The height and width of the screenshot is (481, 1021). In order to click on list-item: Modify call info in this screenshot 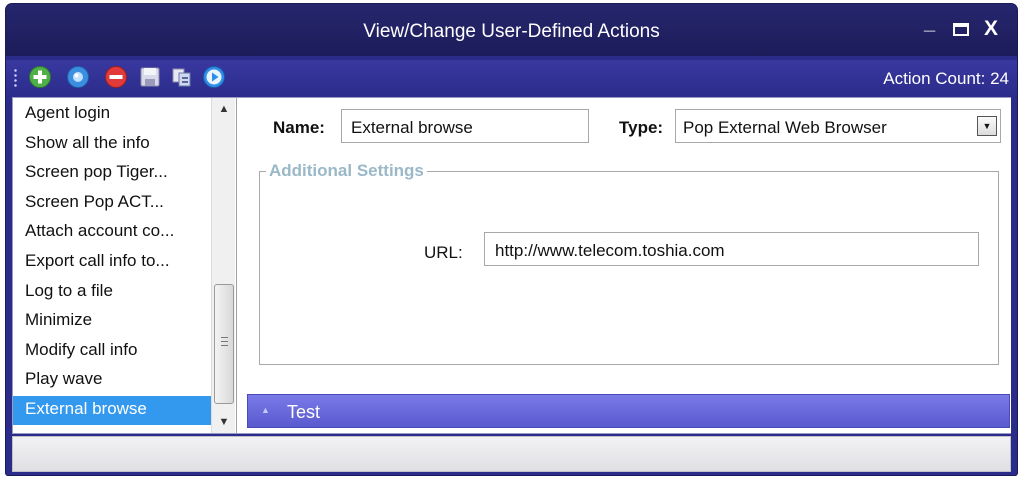, I will do `click(112, 351)`.